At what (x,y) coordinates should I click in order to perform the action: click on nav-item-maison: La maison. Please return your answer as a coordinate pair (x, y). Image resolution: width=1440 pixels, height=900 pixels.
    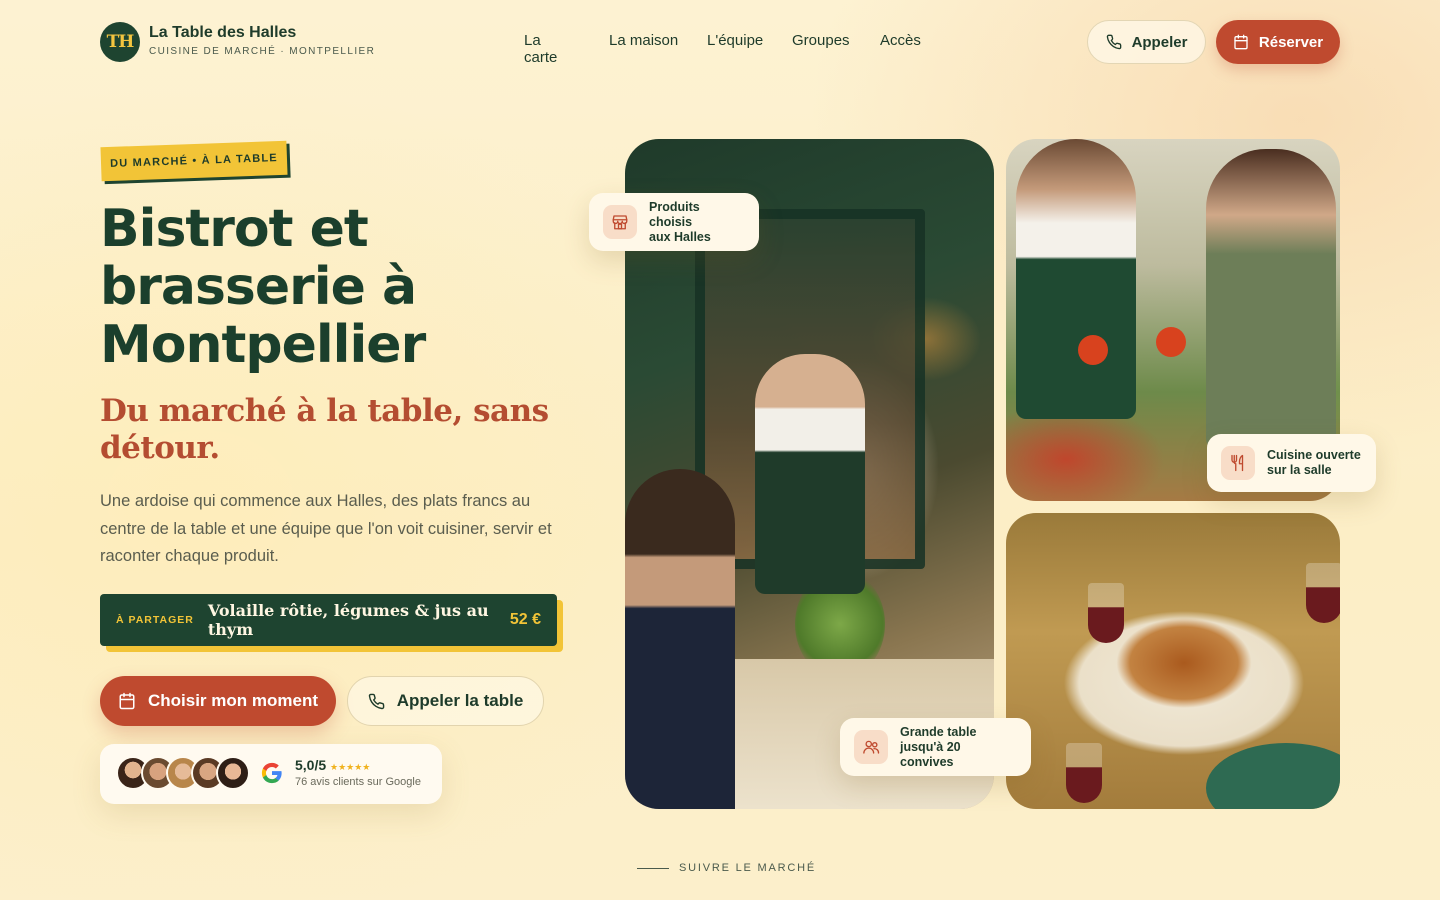
    Looking at the image, I should click on (654, 40).